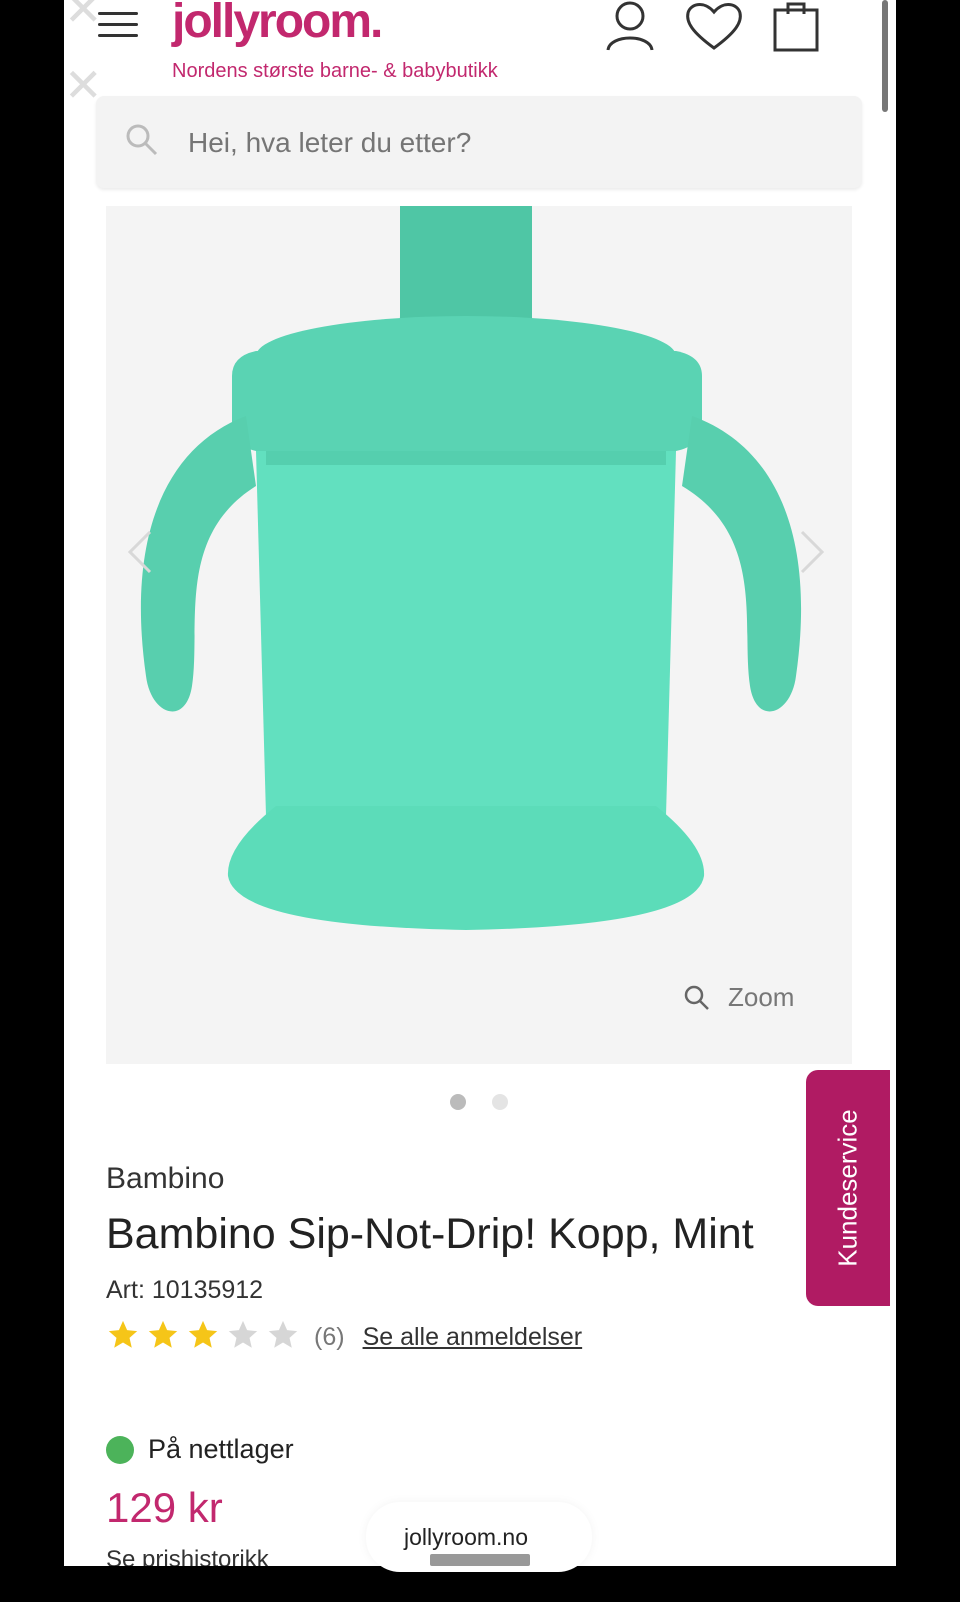  I want to click on article-number: Art: 10135912, so click(184, 1290).